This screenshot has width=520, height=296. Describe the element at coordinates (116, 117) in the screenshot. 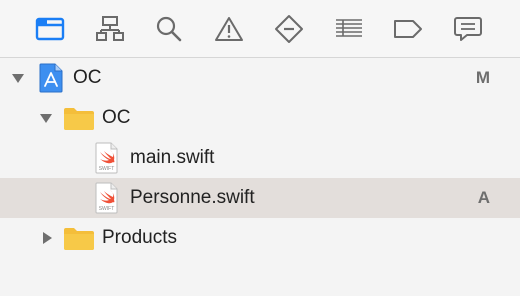

I see `group-label: OC` at that location.